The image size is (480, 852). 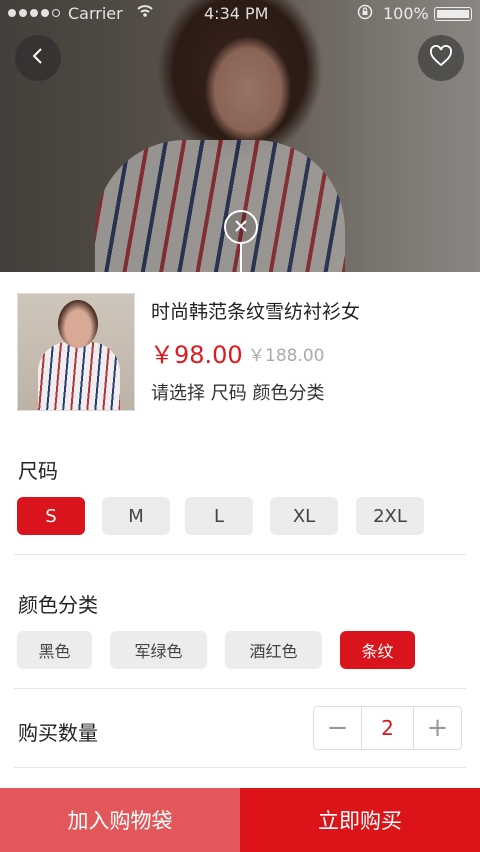 What do you see at coordinates (406, 13) in the screenshot?
I see `battery-percentage: 100%` at bounding box center [406, 13].